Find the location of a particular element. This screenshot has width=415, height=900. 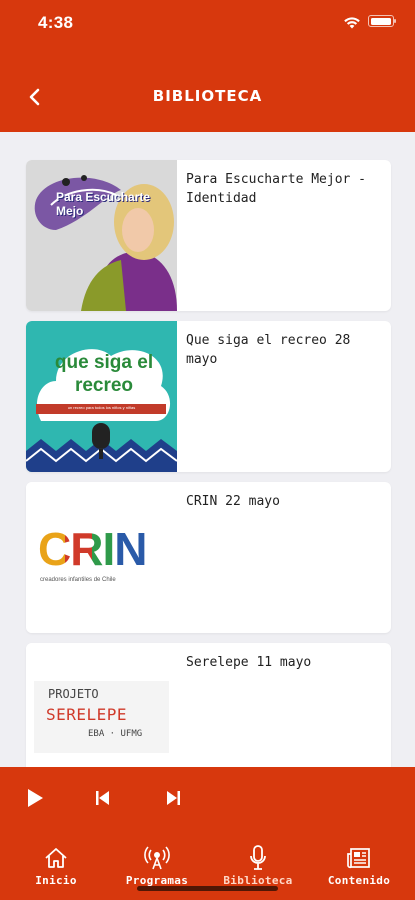

home-icon is located at coordinates (56, 858).